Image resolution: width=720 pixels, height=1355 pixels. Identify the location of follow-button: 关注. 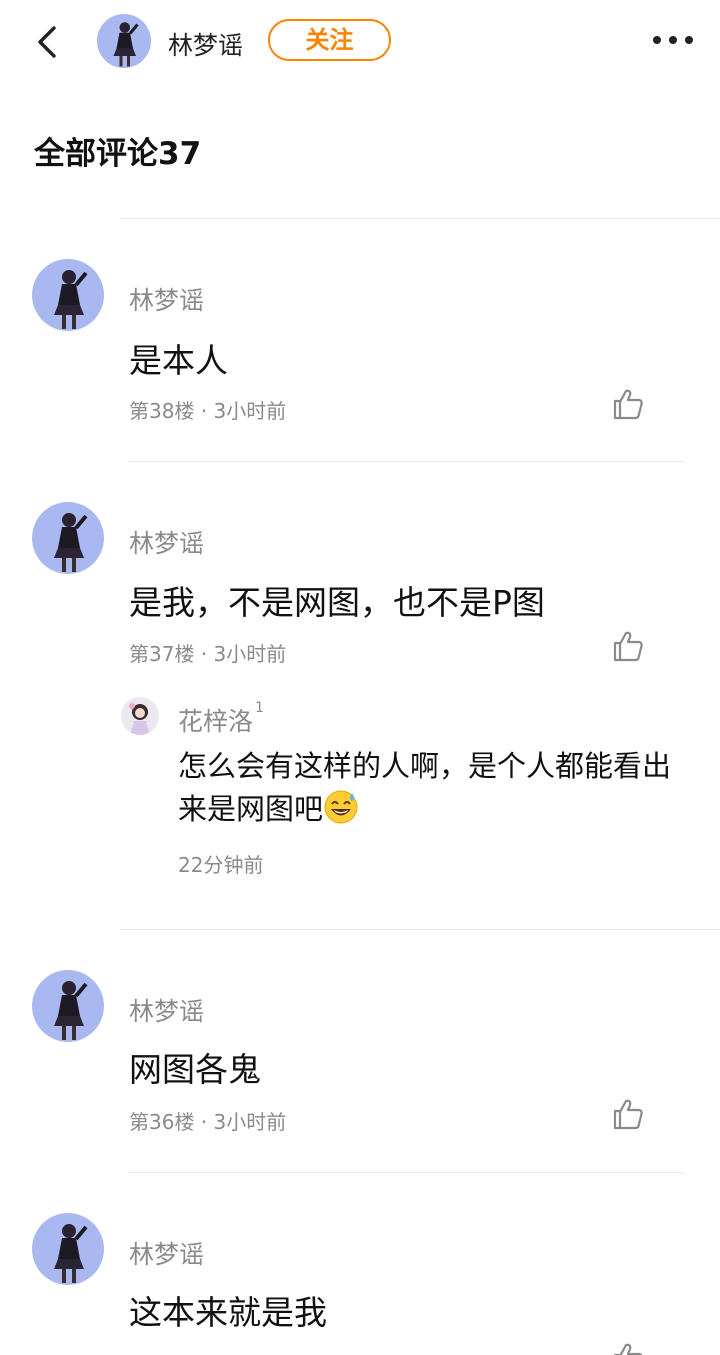
(329, 40).